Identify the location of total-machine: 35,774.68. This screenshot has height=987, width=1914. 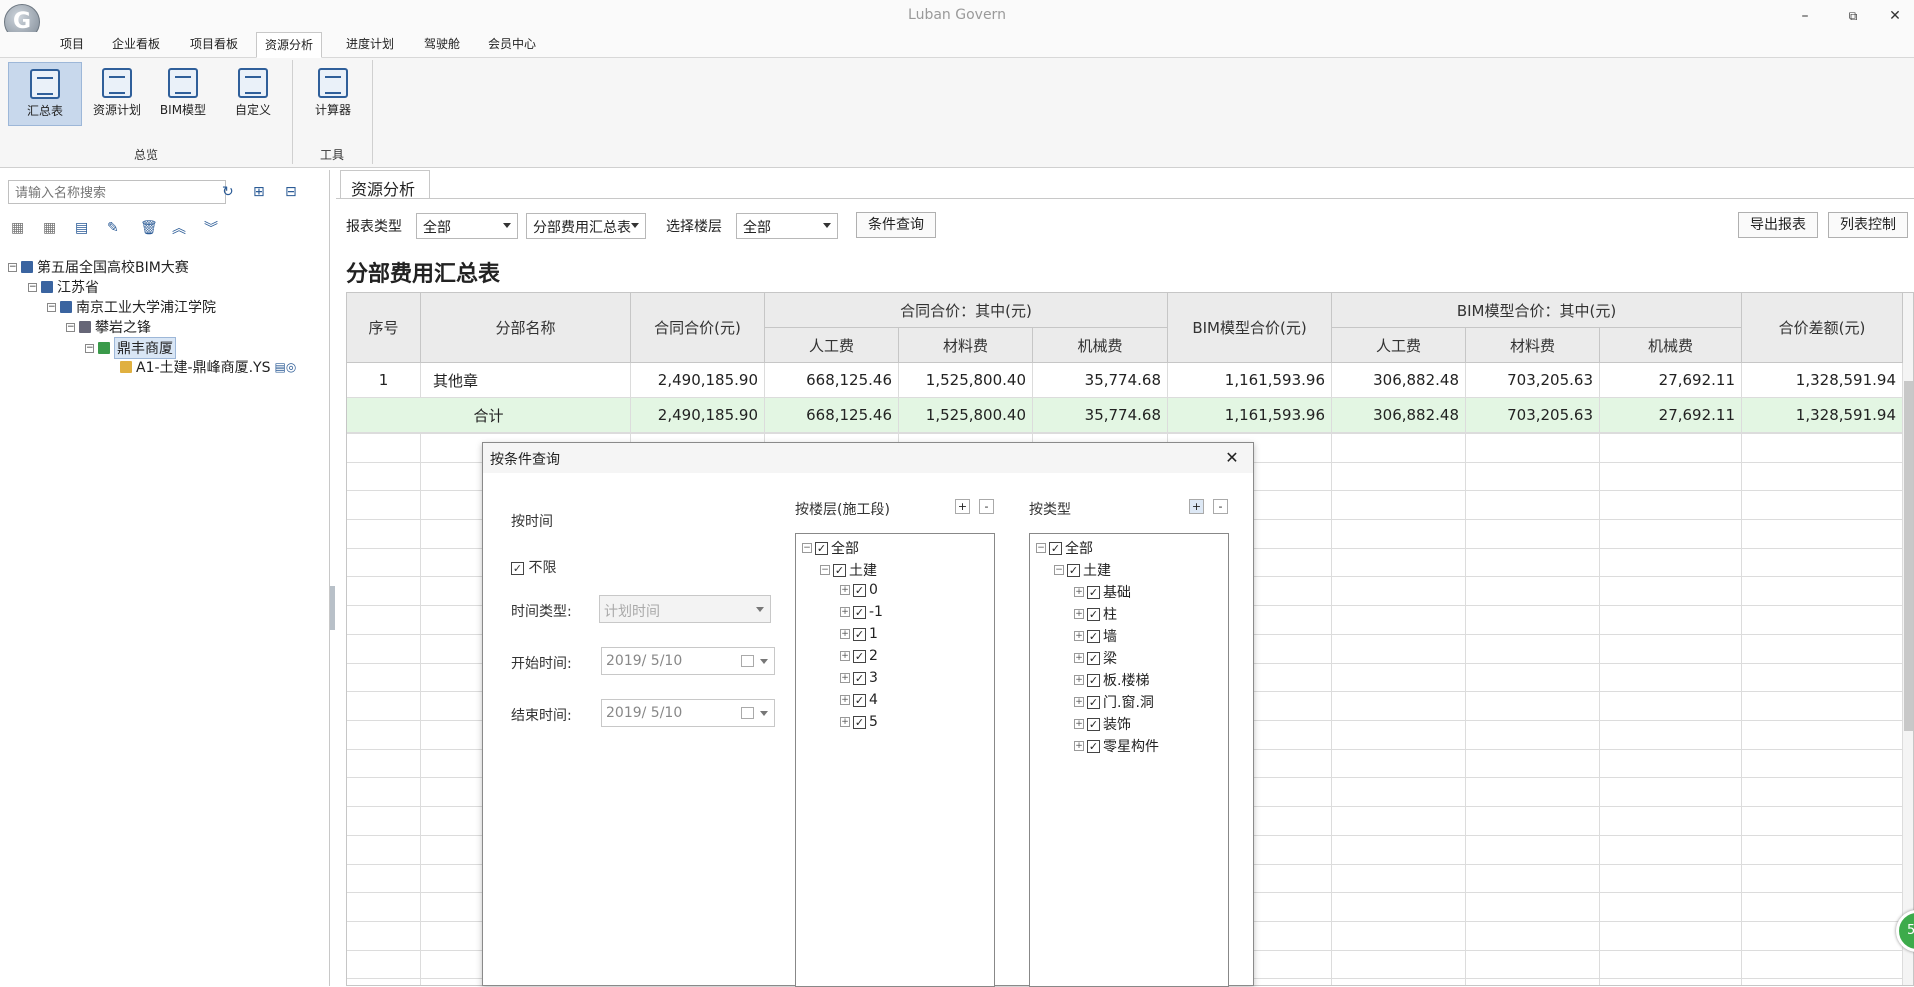
(1100, 415).